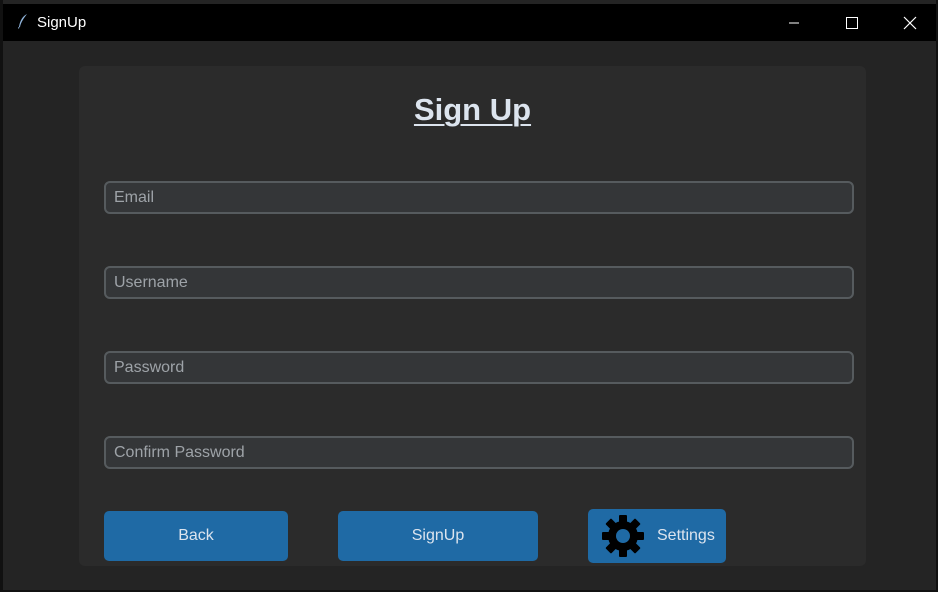  I want to click on close-button, so click(910, 22).